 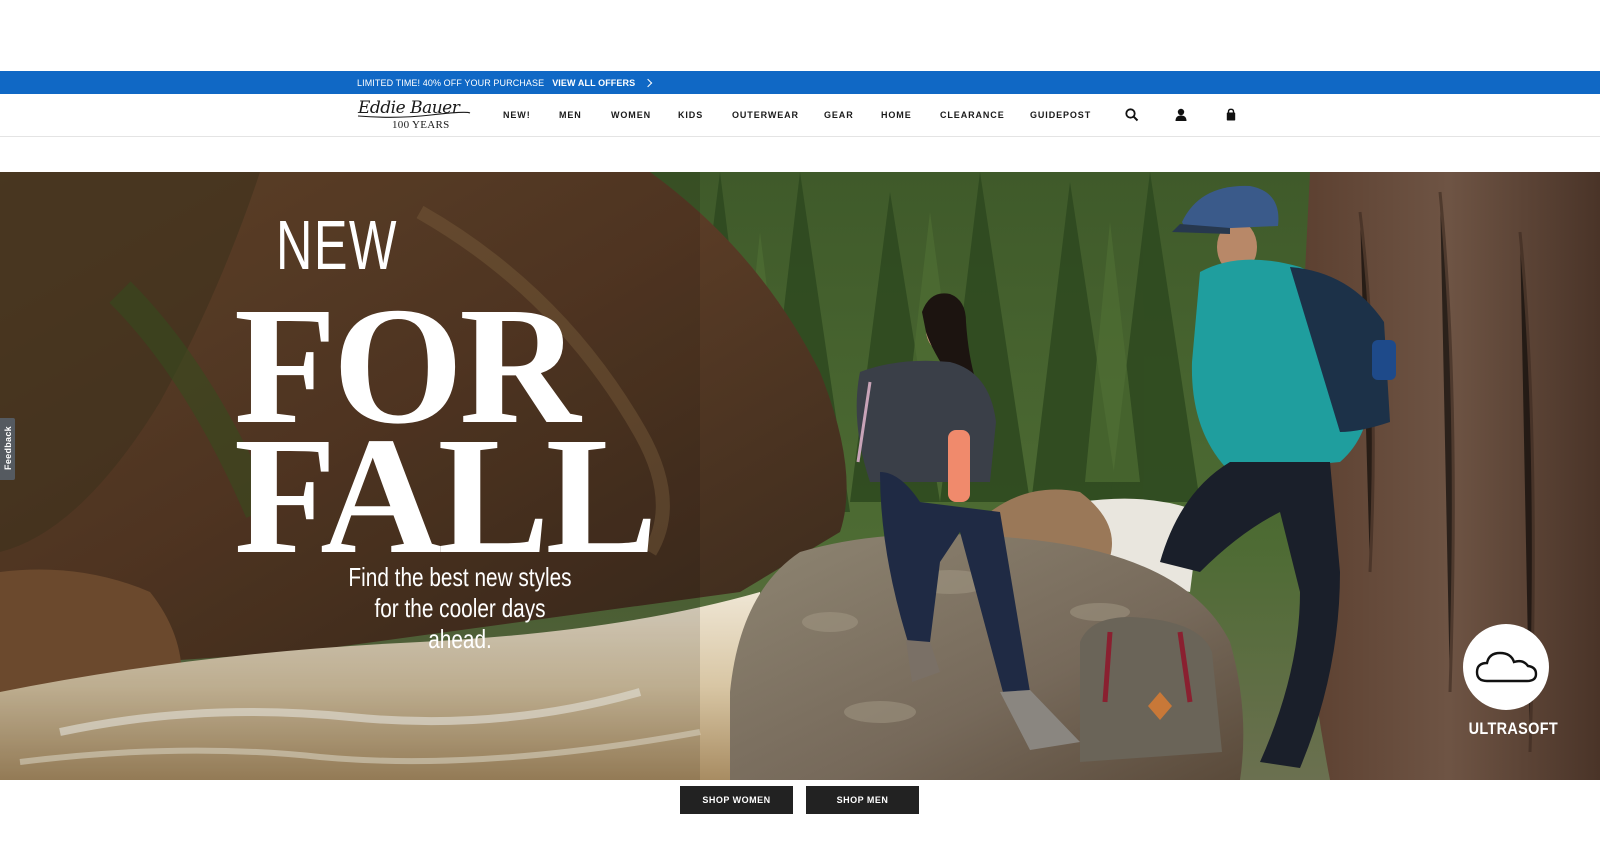 I want to click on nav-home: HOME, so click(x=896, y=115).